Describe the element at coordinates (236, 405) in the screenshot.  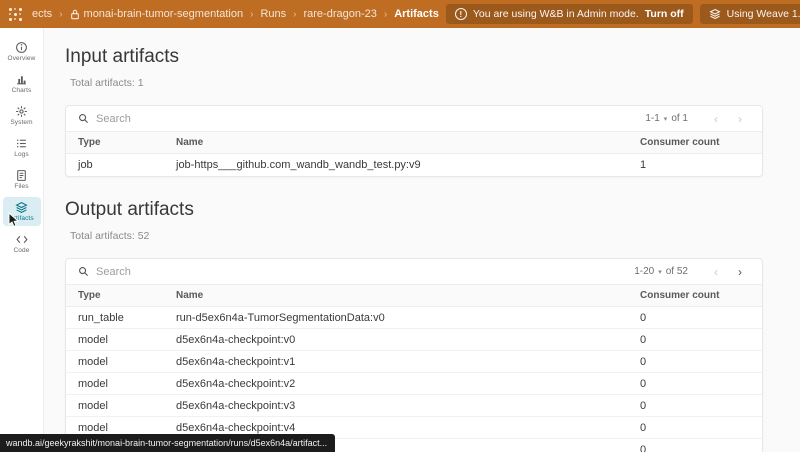
I see `cell-name: d5ex6n4a-checkpoint:v3` at that location.